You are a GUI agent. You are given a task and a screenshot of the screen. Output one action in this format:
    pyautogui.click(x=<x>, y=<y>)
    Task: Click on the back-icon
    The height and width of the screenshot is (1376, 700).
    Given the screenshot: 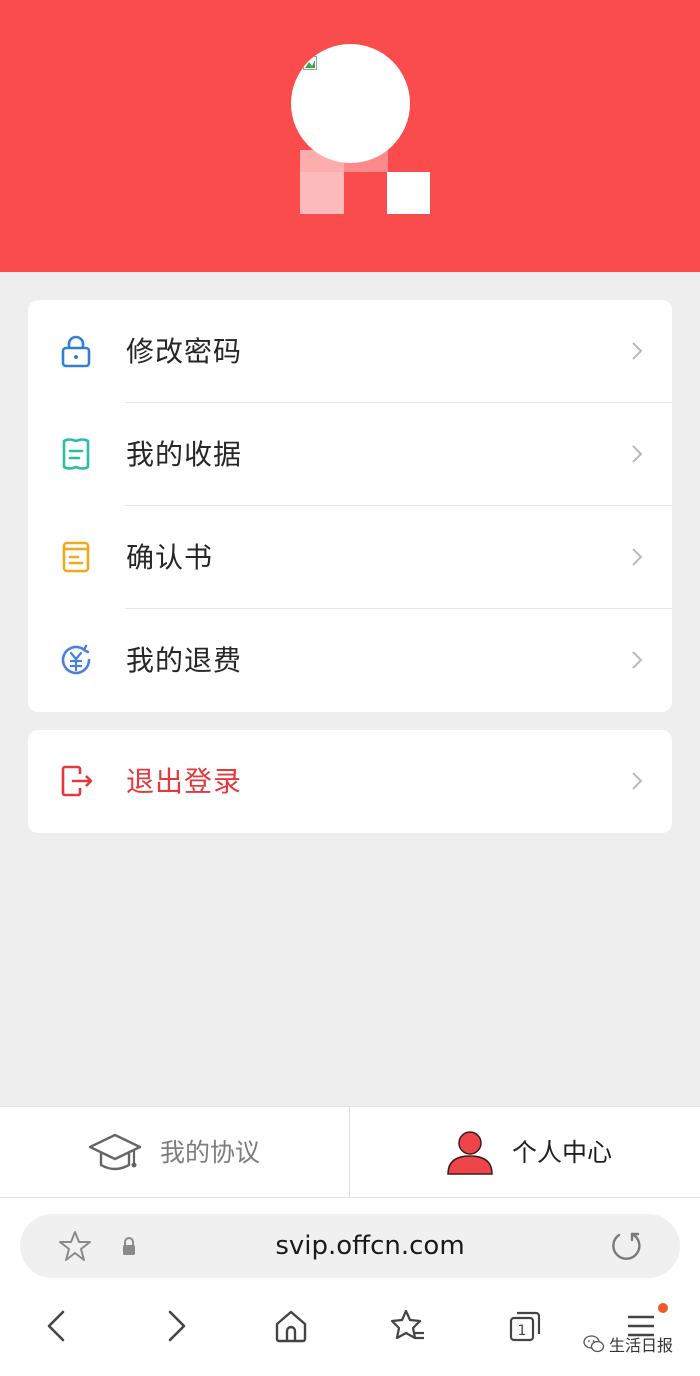 What is the action you would take?
    pyautogui.click(x=57, y=1326)
    